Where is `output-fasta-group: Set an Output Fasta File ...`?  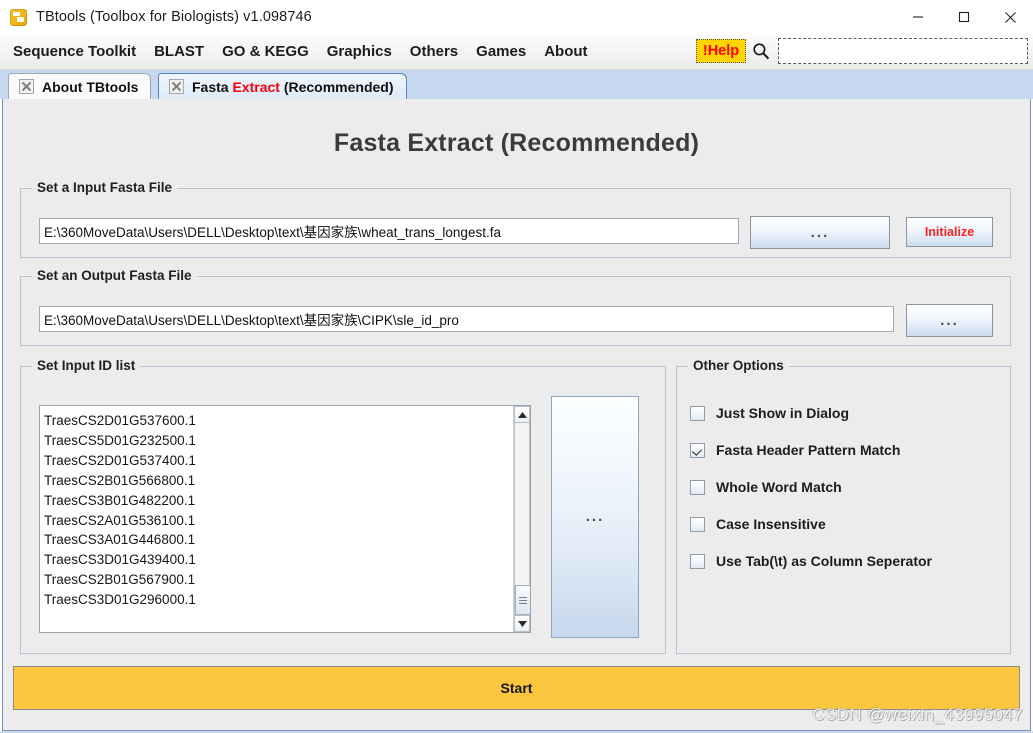 output-fasta-group: Set an Output Fasta File ... is located at coordinates (515, 307).